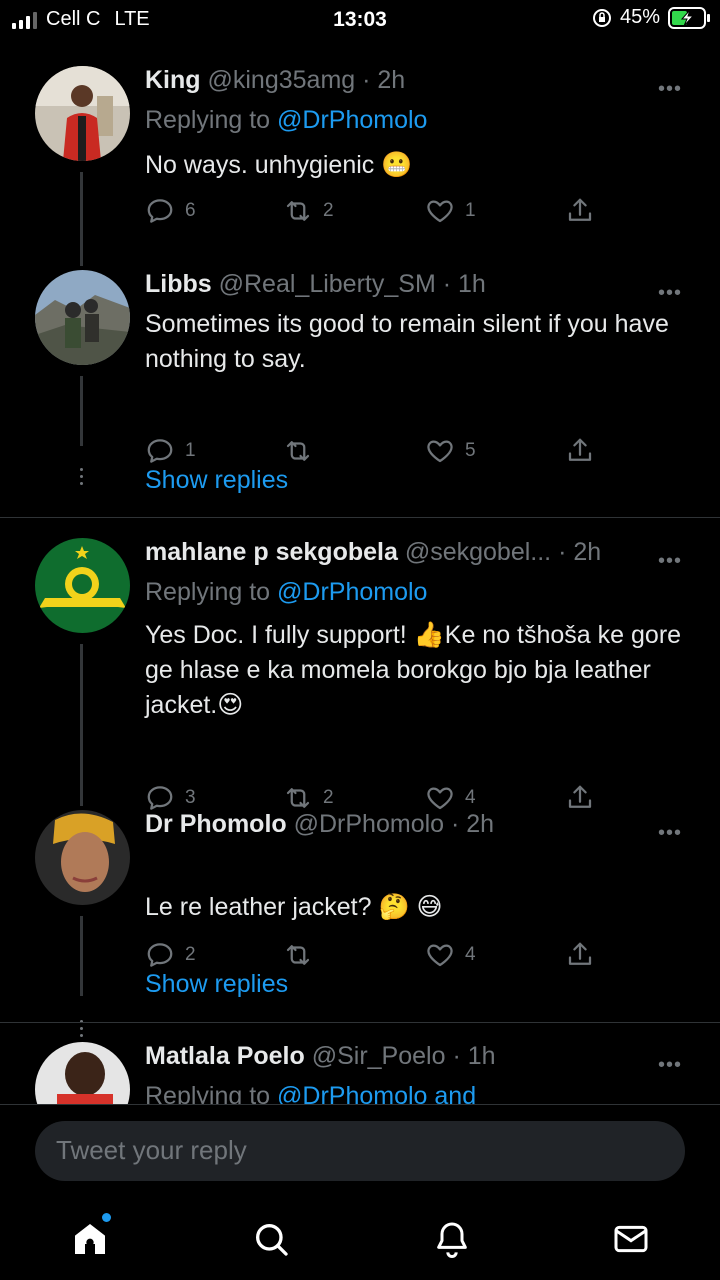 This screenshot has height=1280, width=720. Describe the element at coordinates (375, 957) in the screenshot. I see `tweet-actions: 2 4` at that location.